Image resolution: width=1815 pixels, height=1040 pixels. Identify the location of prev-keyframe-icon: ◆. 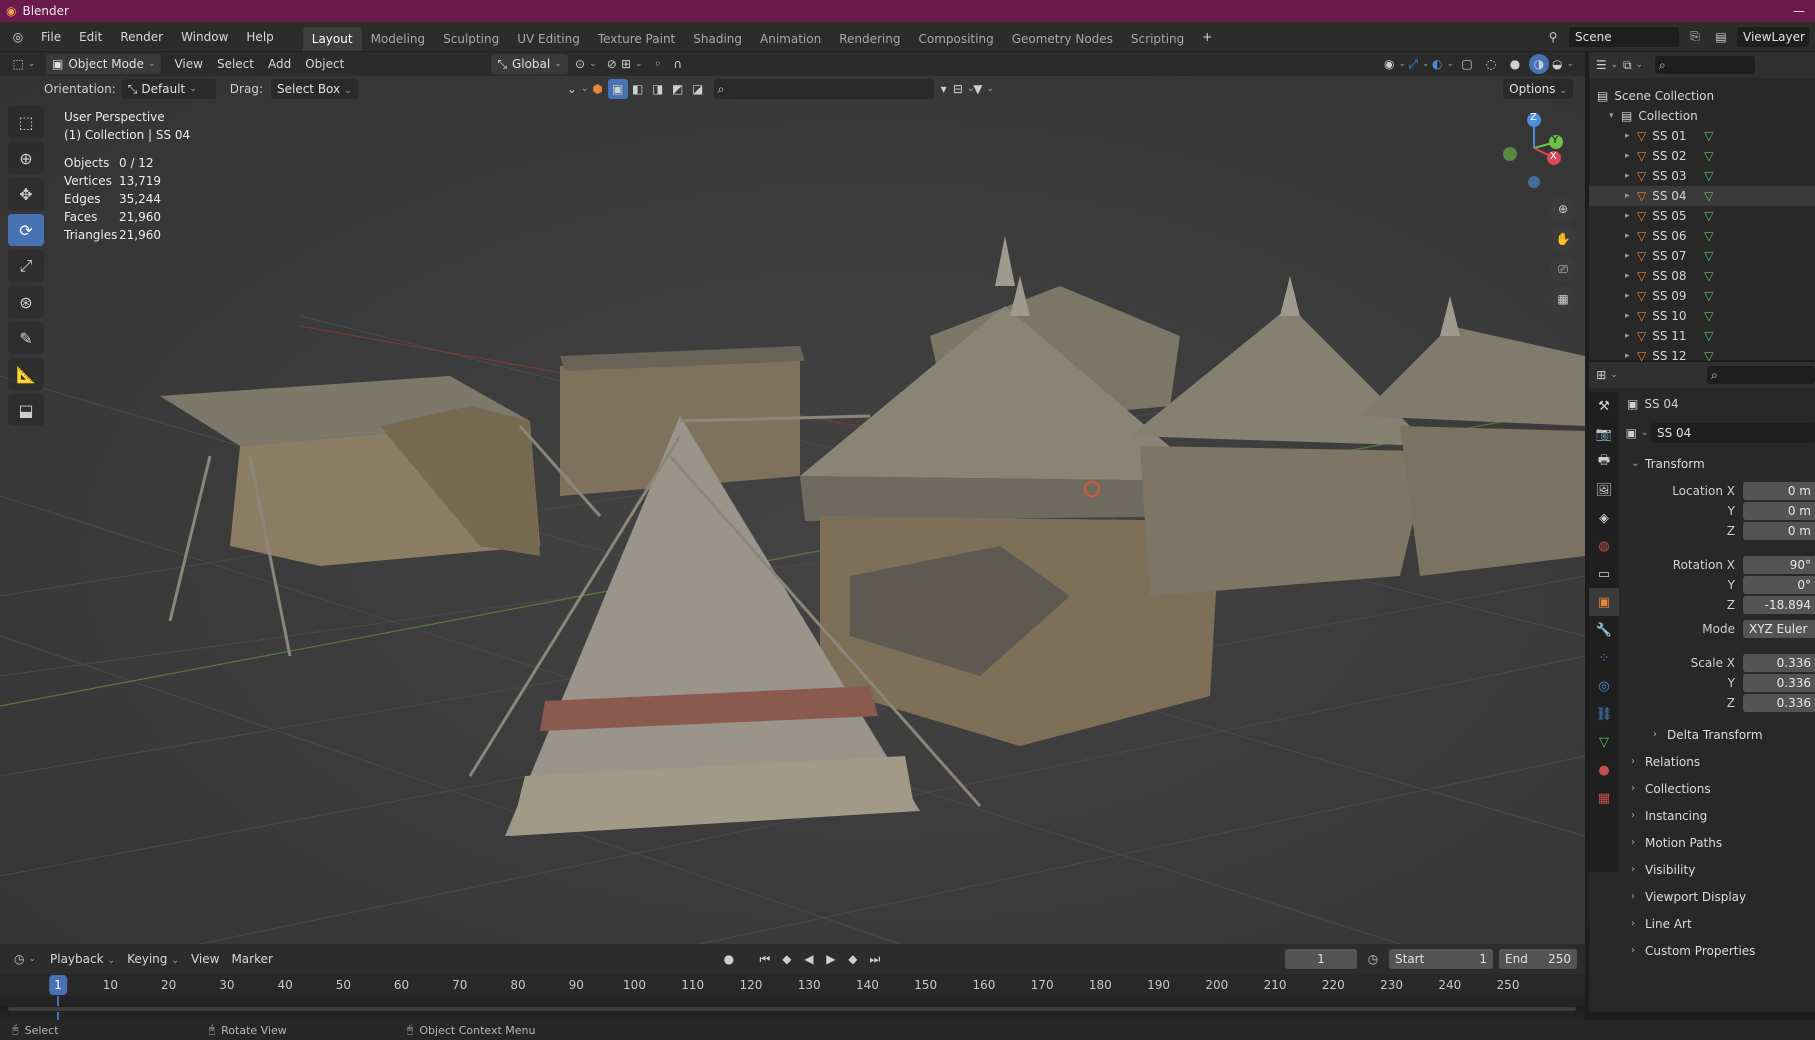
(787, 959).